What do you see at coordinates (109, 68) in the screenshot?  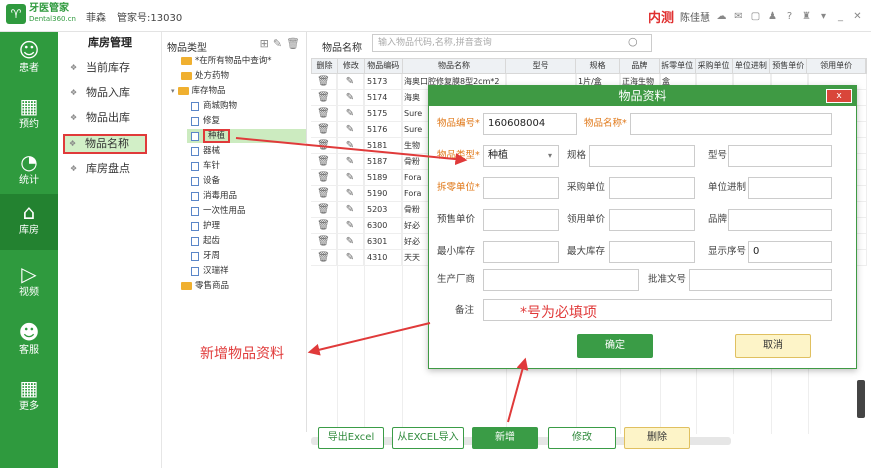 I see `submenu-current-stock: ❖ 当前库存` at bounding box center [109, 68].